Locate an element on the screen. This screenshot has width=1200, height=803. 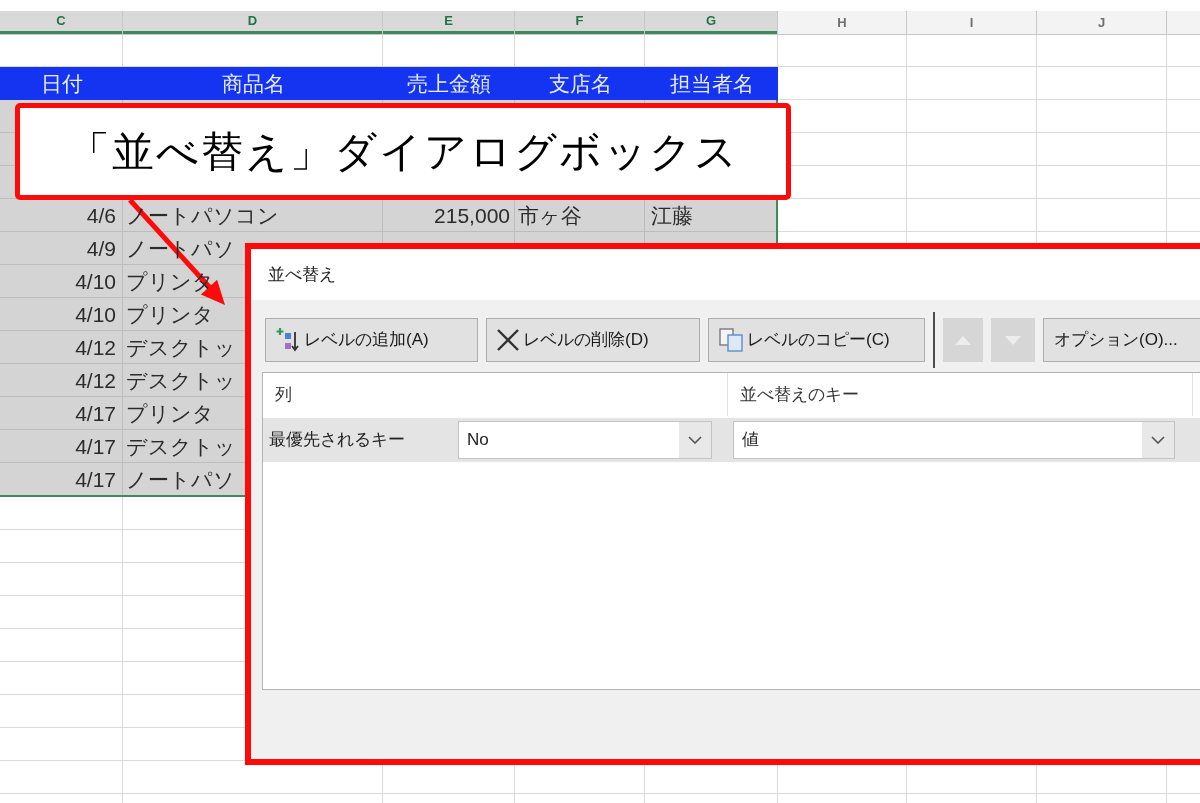
product-name: ノートパソコン is located at coordinates (202, 215).